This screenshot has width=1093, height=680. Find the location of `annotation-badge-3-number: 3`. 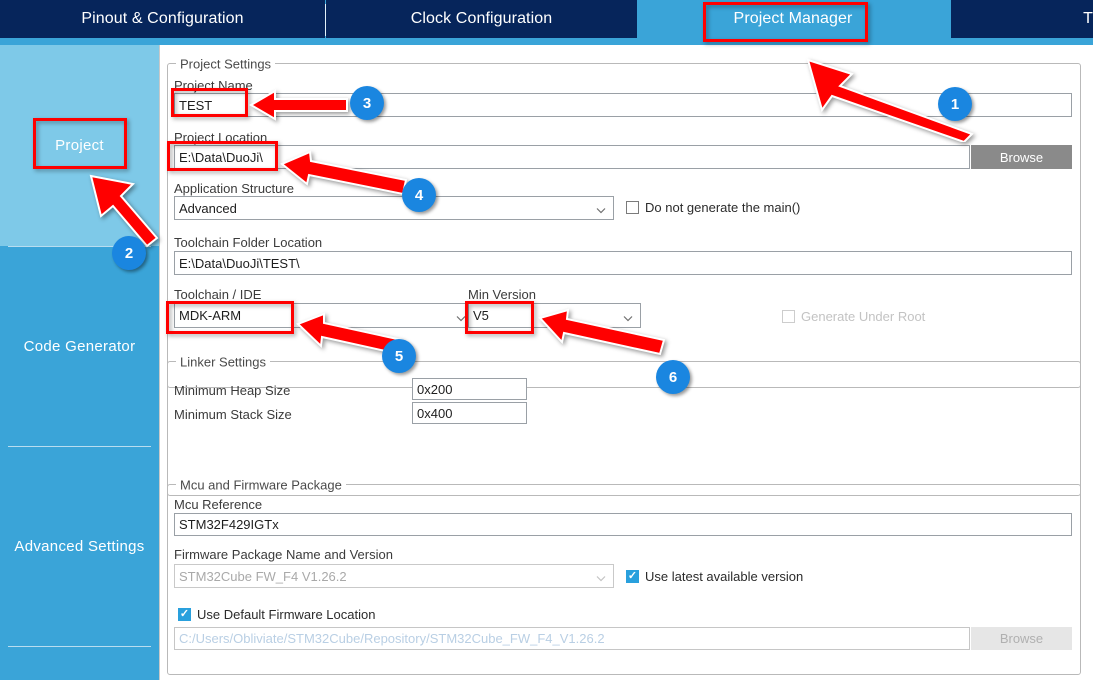

annotation-badge-3-number: 3 is located at coordinates (367, 103).